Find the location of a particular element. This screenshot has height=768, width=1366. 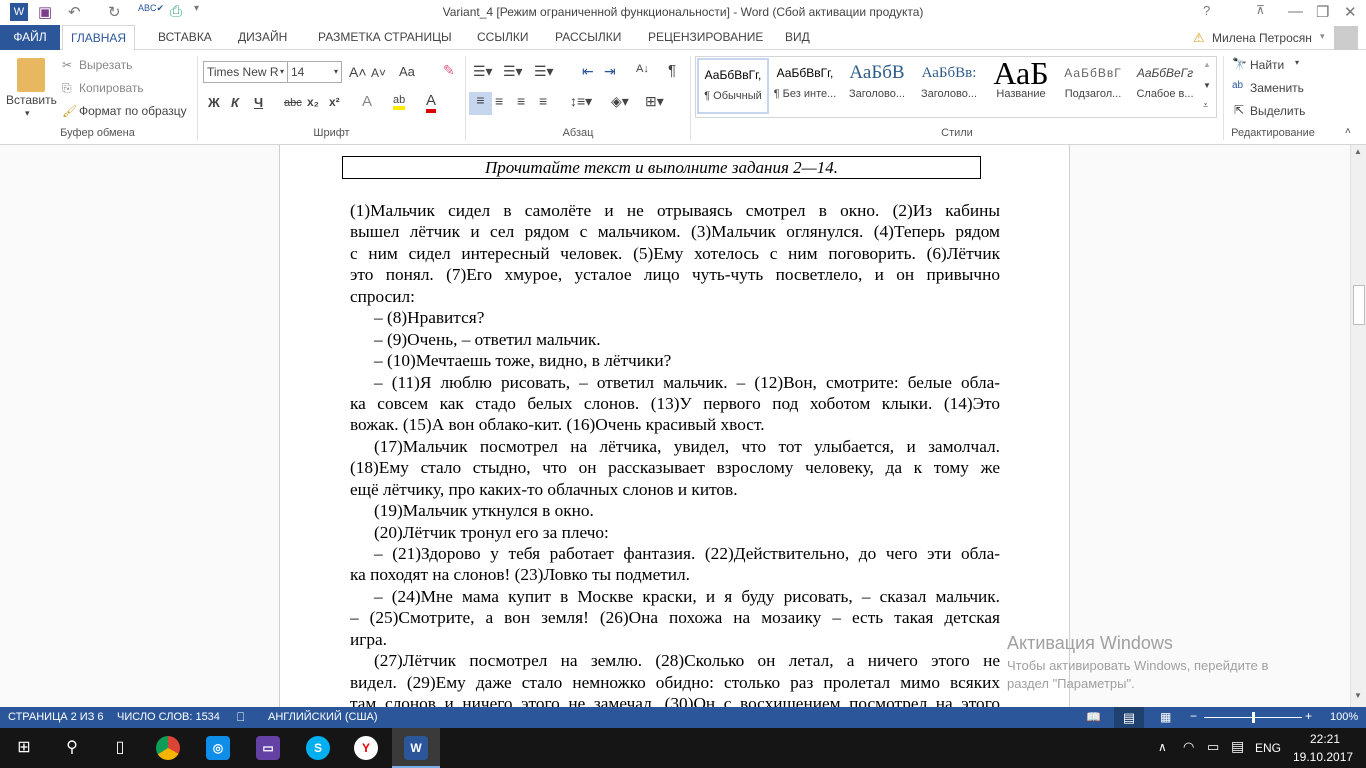

styles-scroll-down-icon: ▼ is located at coordinates (1207, 85).